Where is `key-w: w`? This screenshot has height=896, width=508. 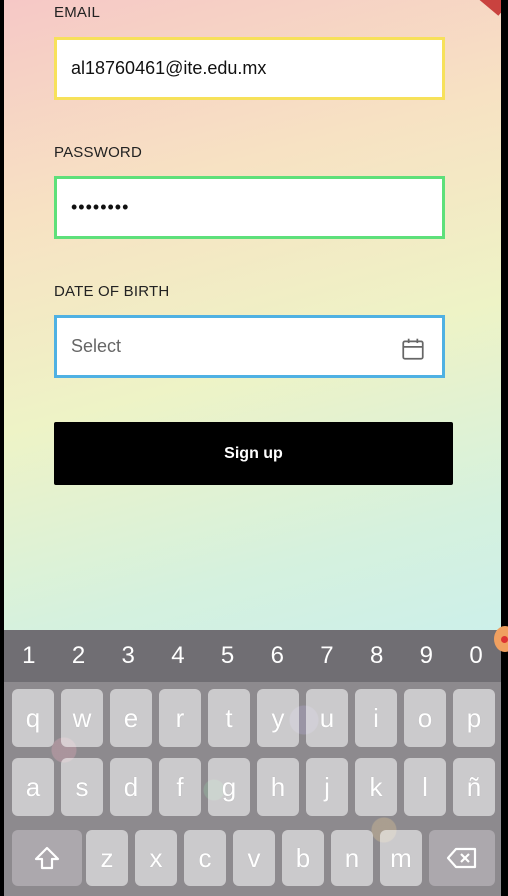 key-w: w is located at coordinates (82, 718).